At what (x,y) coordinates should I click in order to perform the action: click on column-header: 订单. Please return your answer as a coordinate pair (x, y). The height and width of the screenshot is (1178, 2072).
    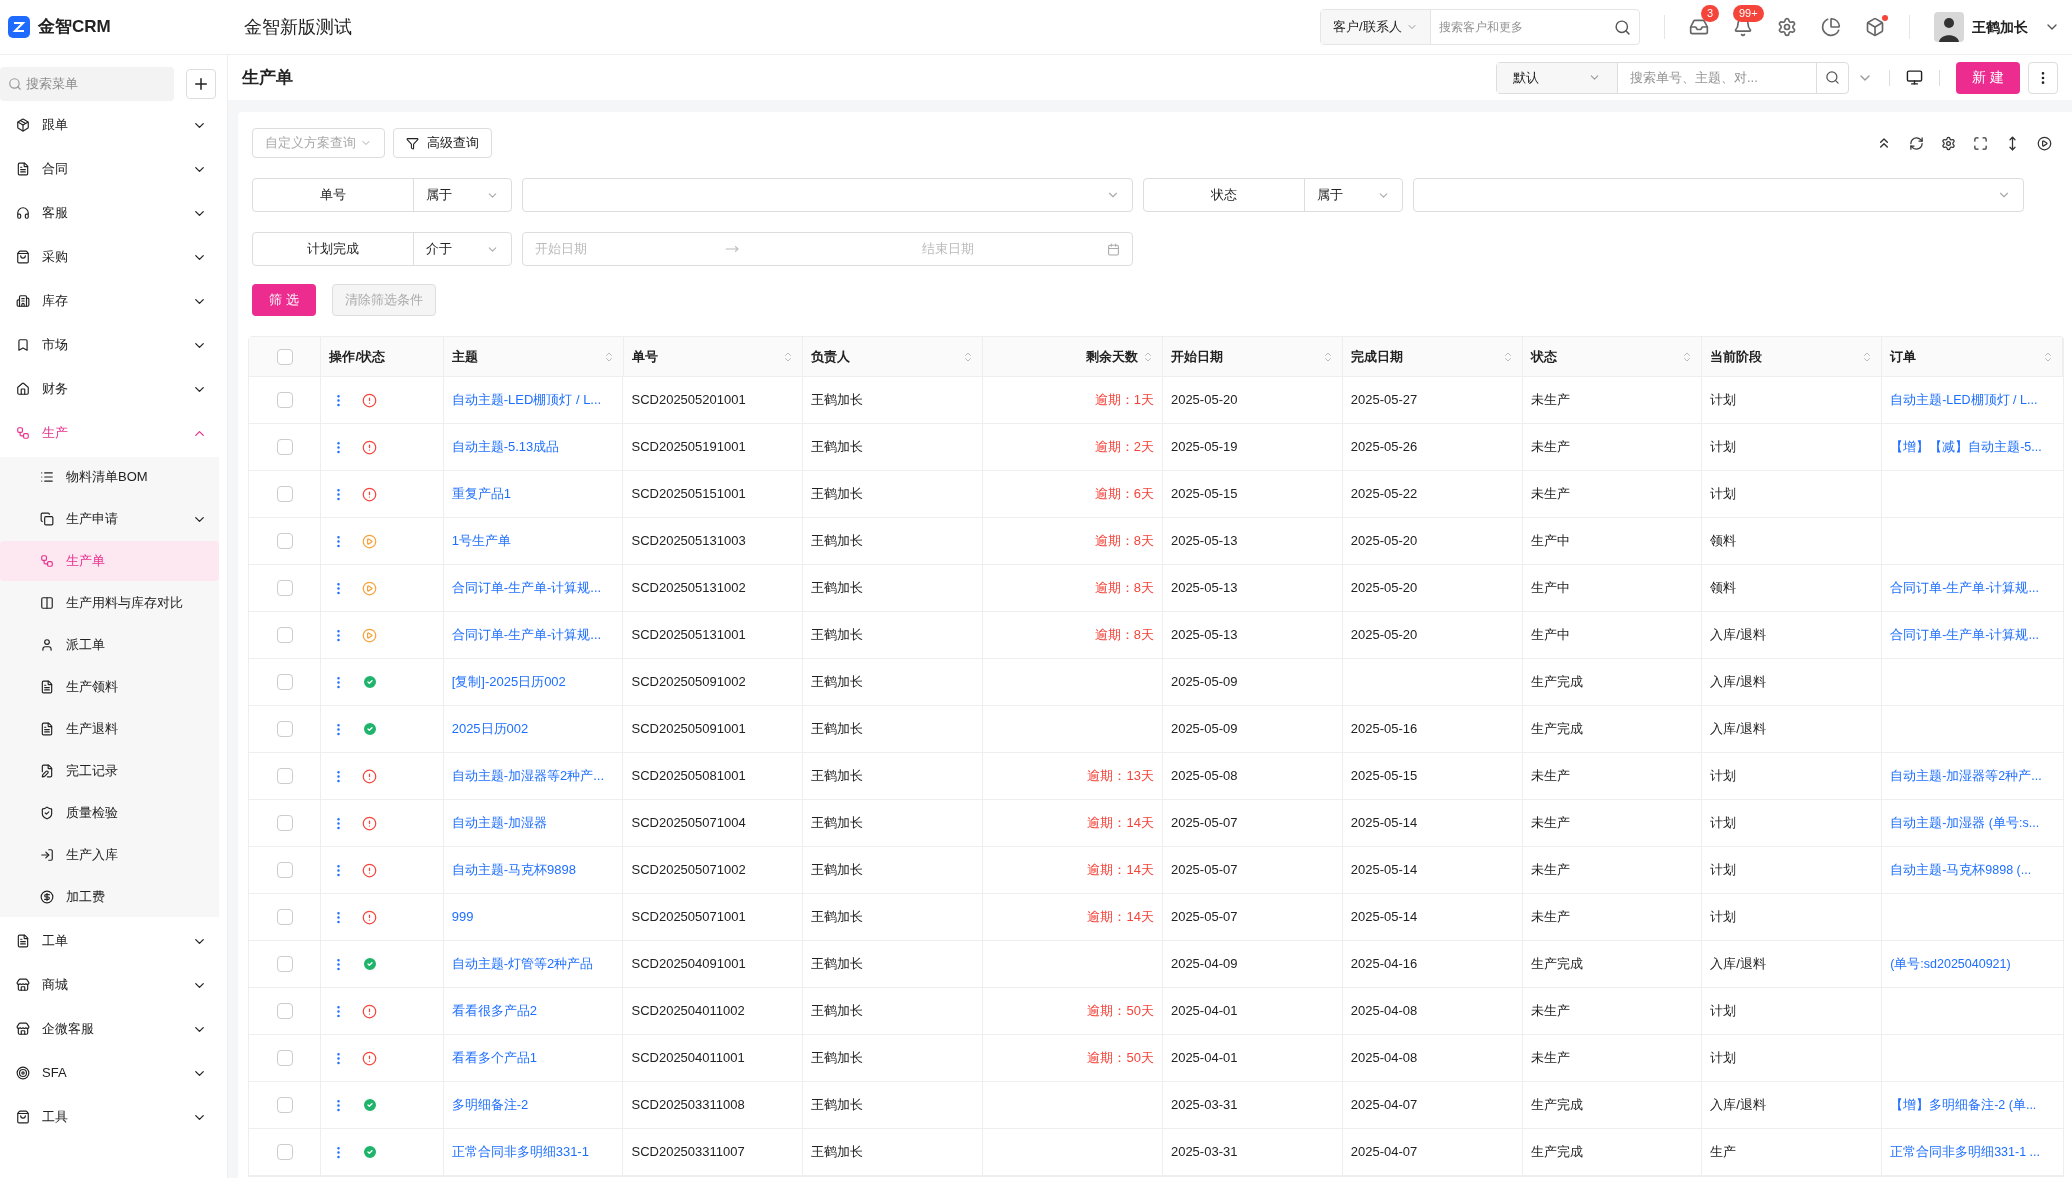
    Looking at the image, I should click on (1903, 356).